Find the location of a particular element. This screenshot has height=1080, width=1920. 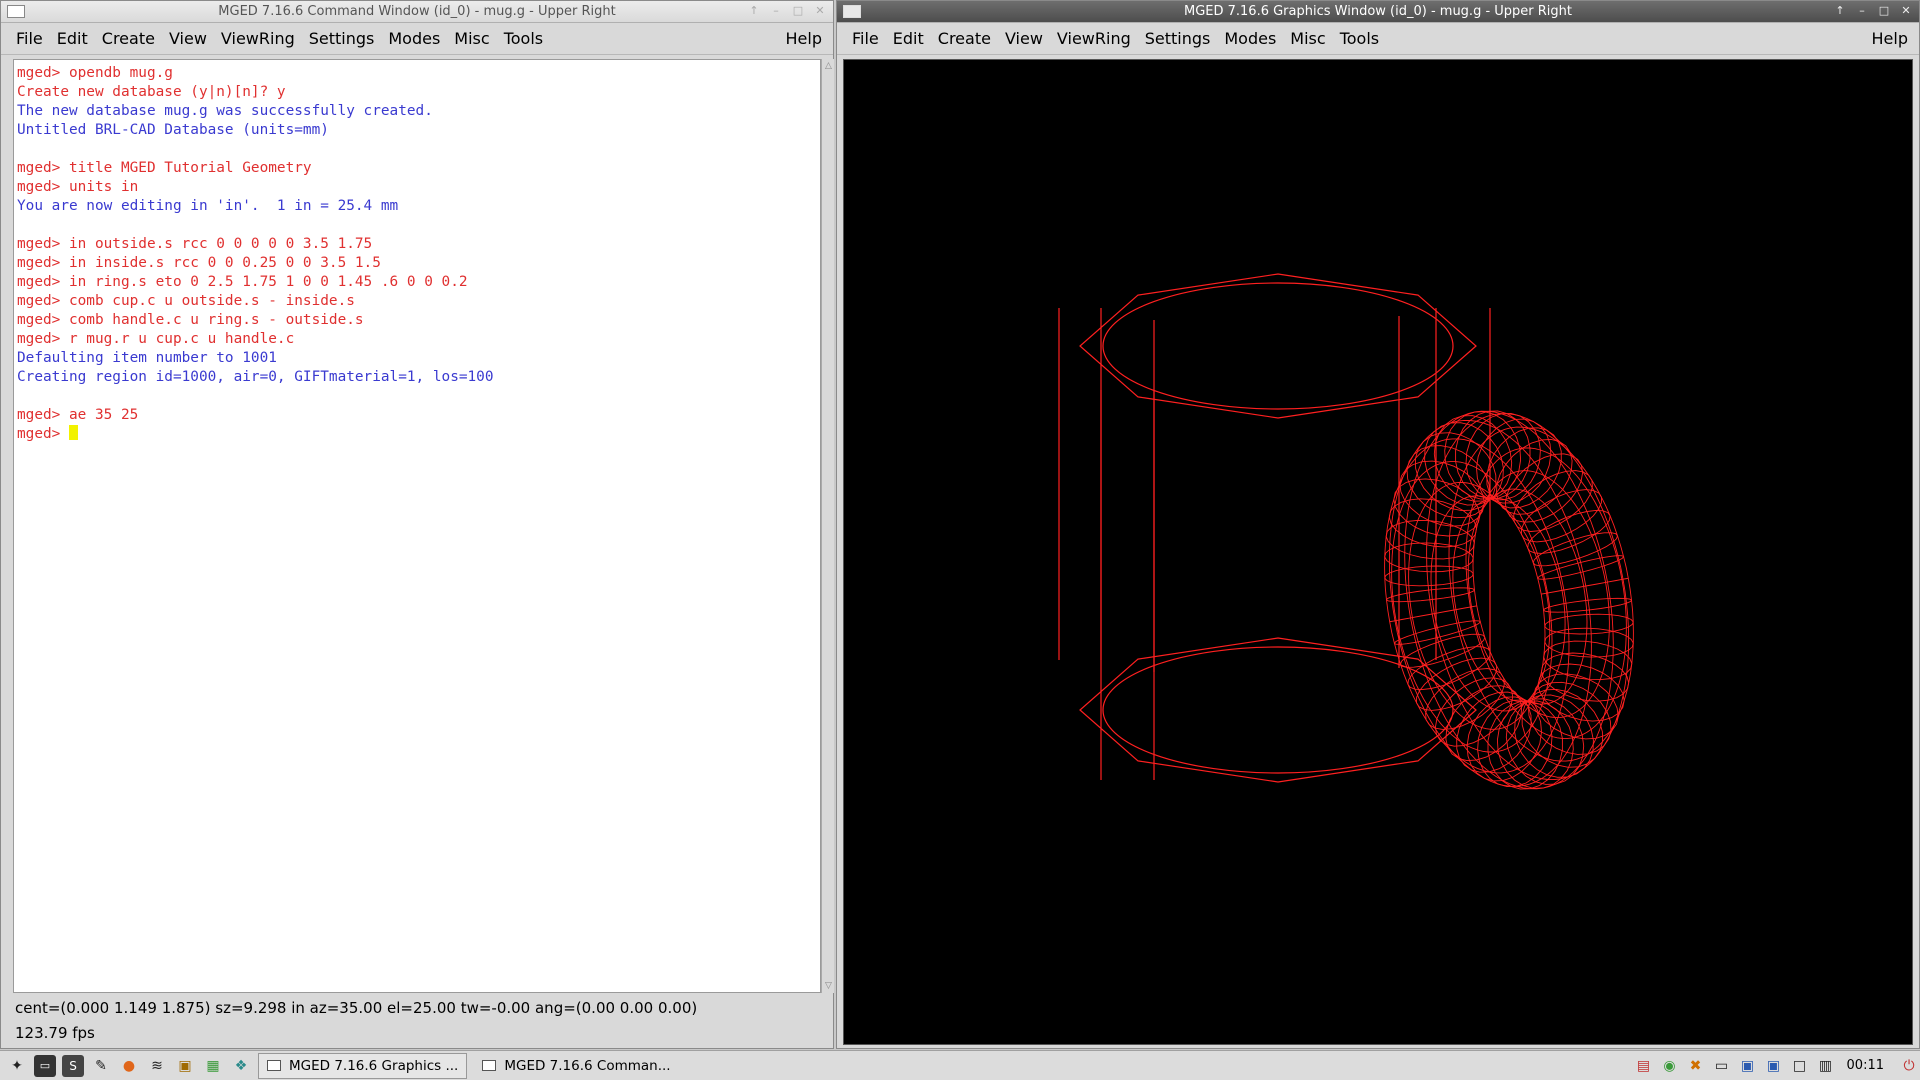

power-icon: ⏻ is located at coordinates (1909, 1066).